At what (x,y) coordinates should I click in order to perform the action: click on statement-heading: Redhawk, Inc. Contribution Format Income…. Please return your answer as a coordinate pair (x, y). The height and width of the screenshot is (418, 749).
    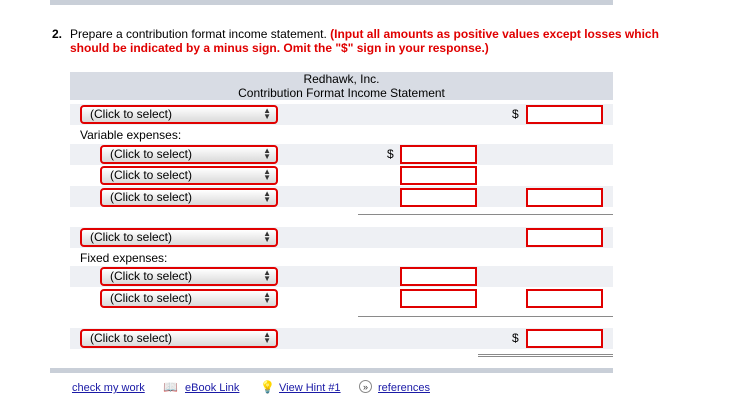
    Looking at the image, I should click on (341, 86).